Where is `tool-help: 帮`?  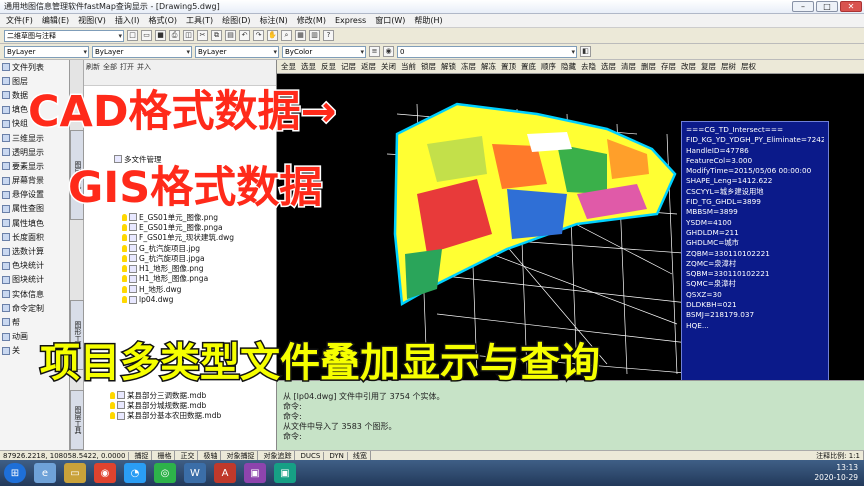 tool-help: 帮 is located at coordinates (34, 322).